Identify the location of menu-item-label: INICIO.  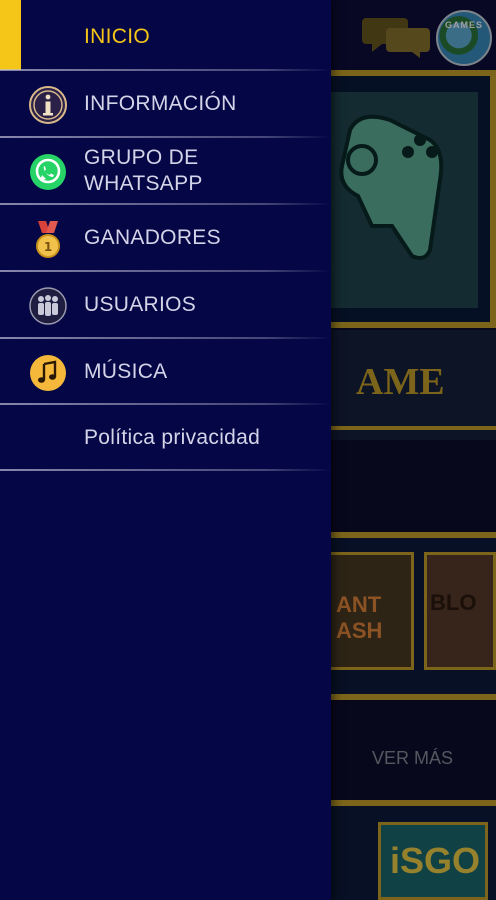
(117, 36).